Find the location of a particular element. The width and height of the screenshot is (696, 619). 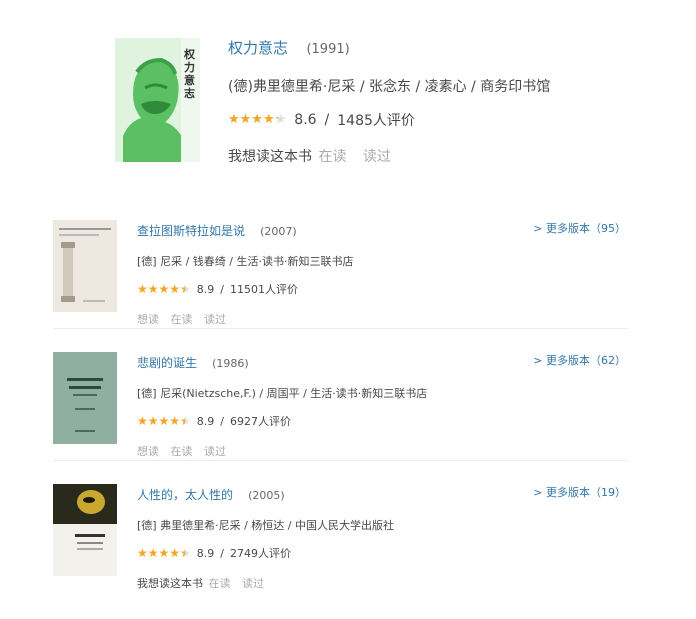

cover-2-image is located at coordinates (85, 398).